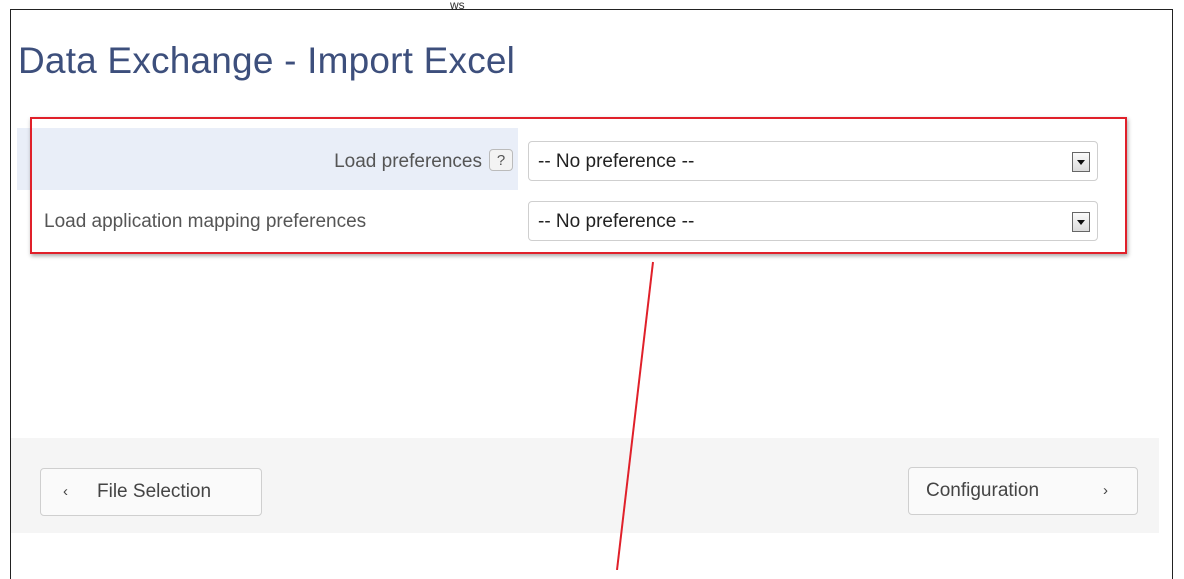  I want to click on file-selection-label: File Selection, so click(154, 491).